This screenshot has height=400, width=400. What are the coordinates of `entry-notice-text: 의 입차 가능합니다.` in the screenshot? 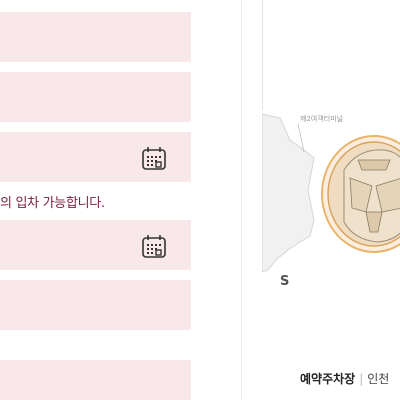 It's located at (52, 203).